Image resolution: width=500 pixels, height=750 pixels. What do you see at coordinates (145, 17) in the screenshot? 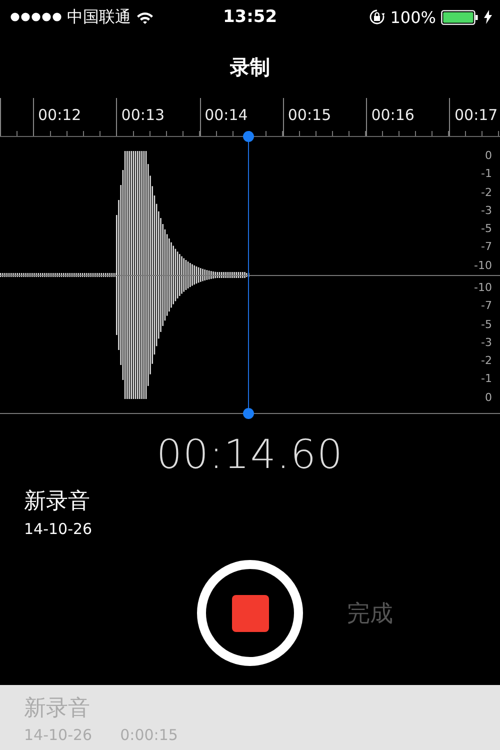
I see `wifi-icon` at bounding box center [145, 17].